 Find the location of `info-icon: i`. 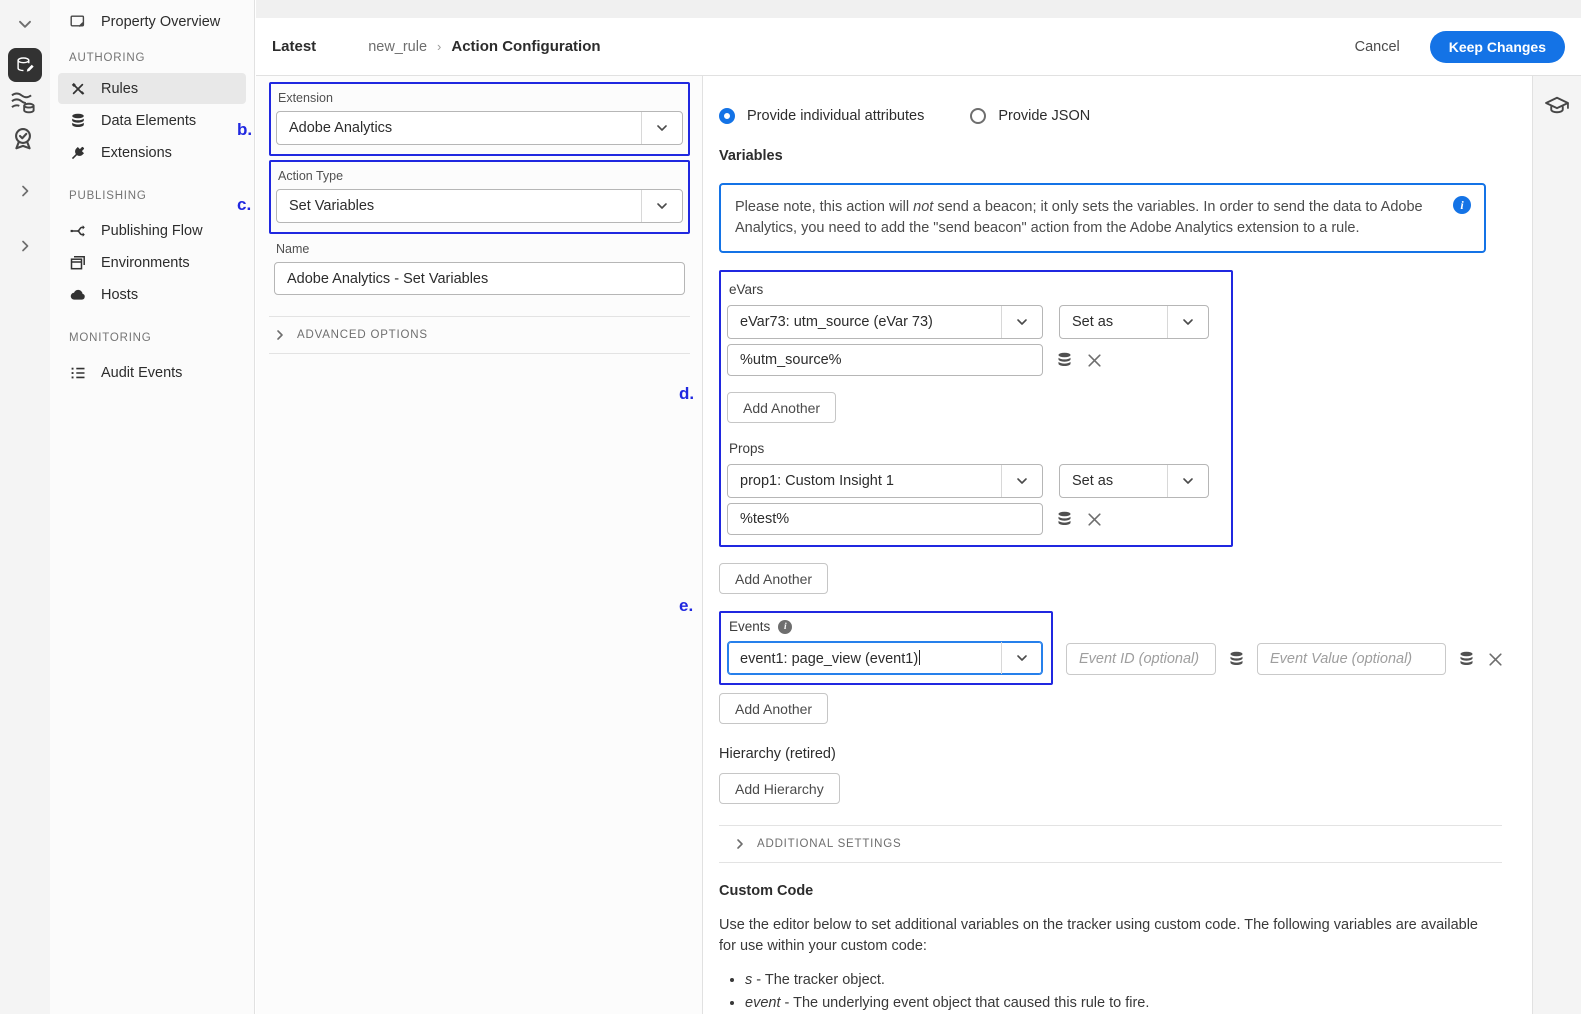

info-icon: i is located at coordinates (1462, 205).